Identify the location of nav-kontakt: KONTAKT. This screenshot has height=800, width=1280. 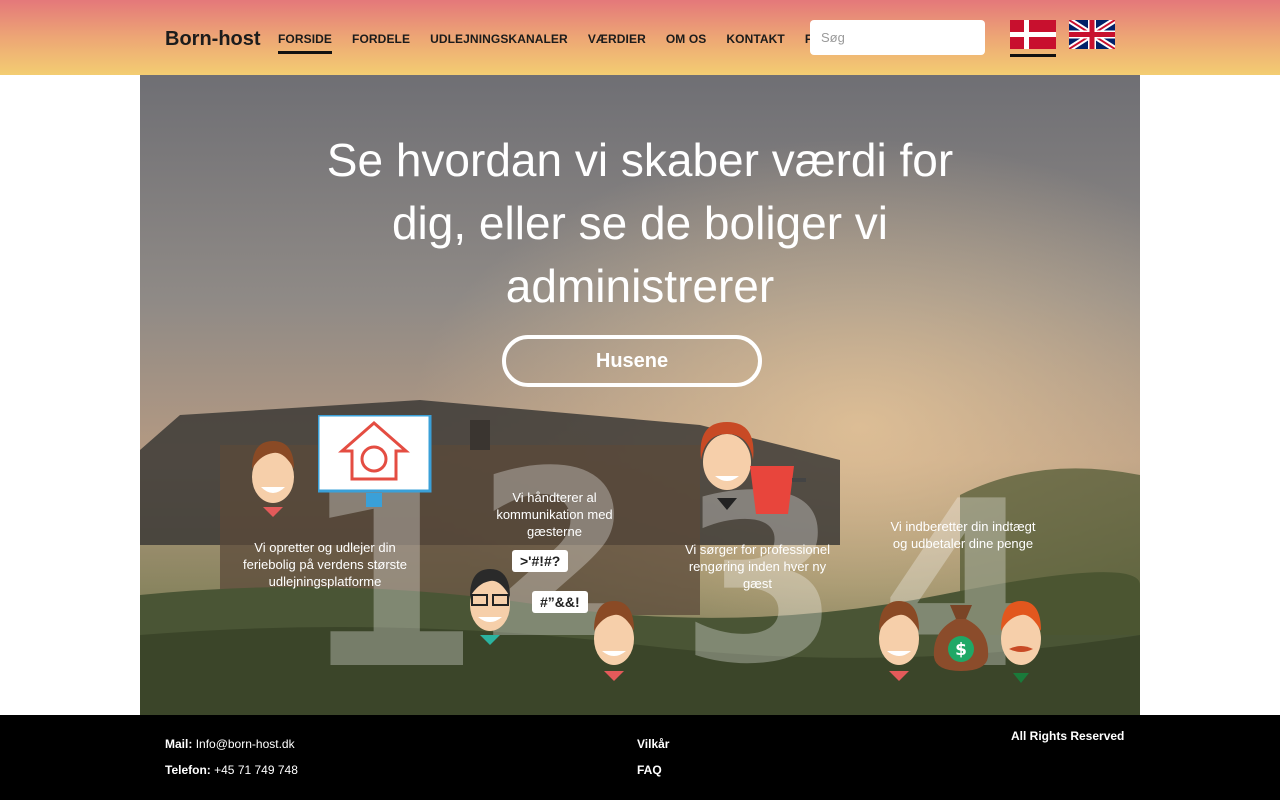
(755, 42).